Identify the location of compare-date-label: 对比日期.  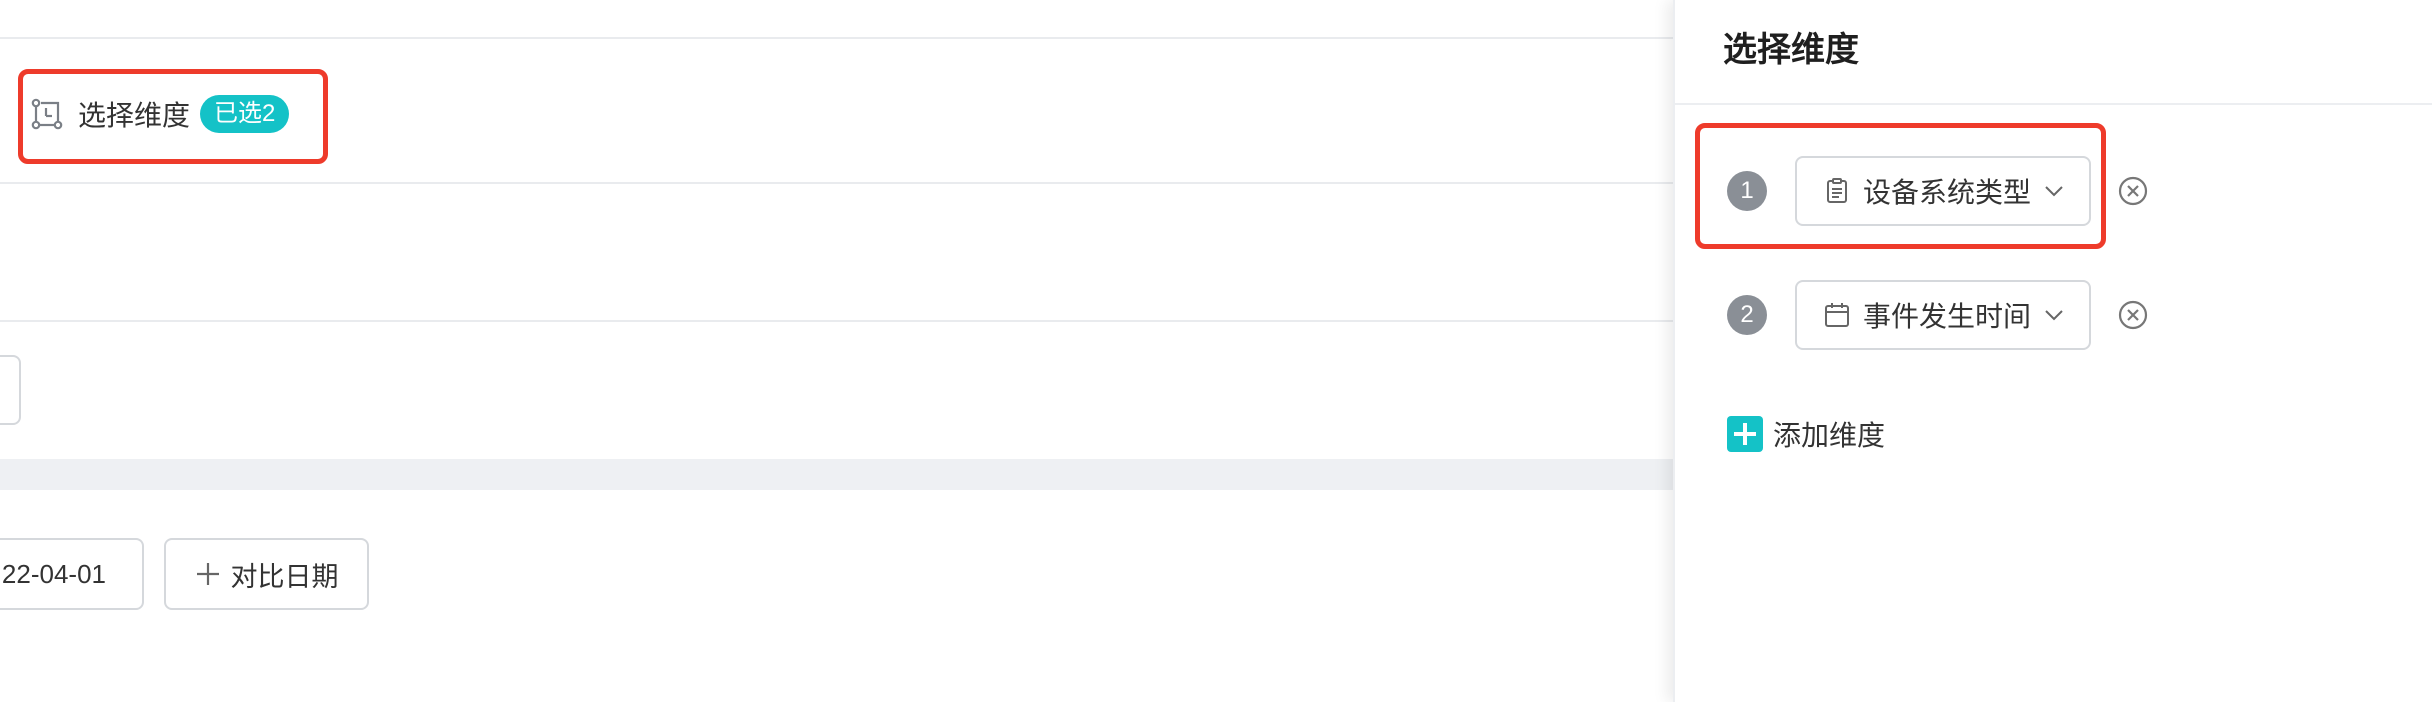
(284, 576).